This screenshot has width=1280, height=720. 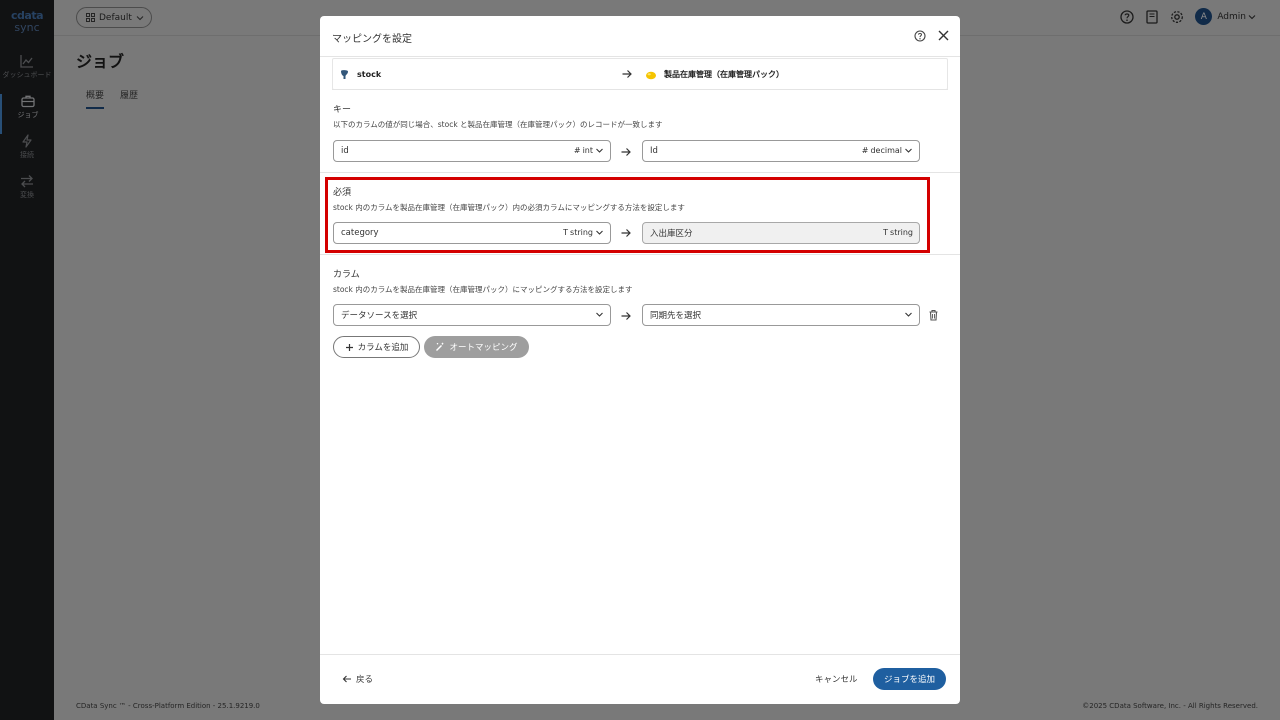 What do you see at coordinates (909, 679) in the screenshot?
I see `add-job-button: ジョブを追加` at bounding box center [909, 679].